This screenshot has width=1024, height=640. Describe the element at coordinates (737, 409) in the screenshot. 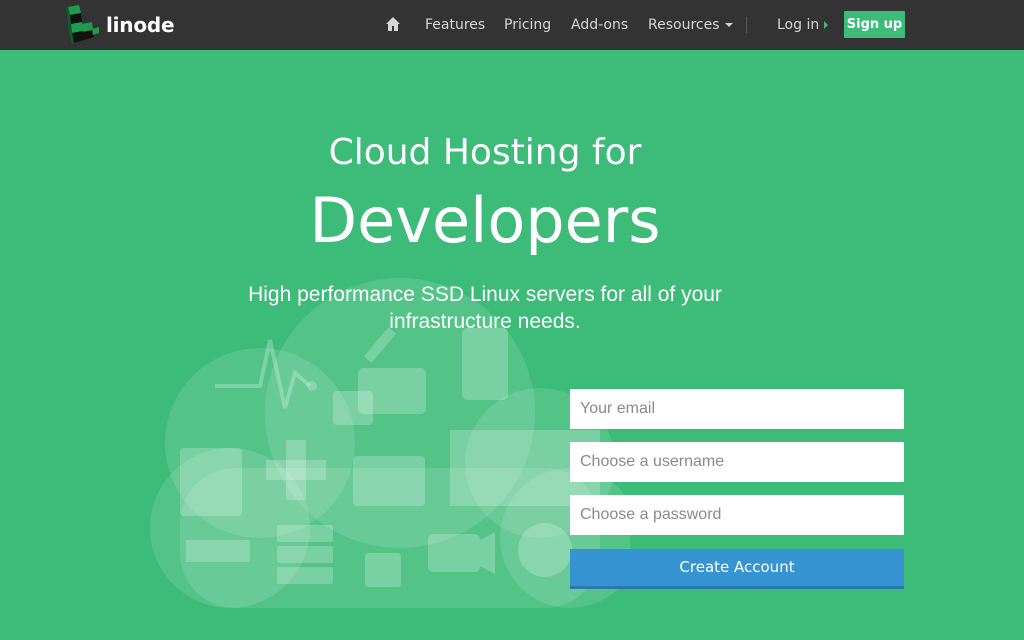

I see `email-input` at that location.